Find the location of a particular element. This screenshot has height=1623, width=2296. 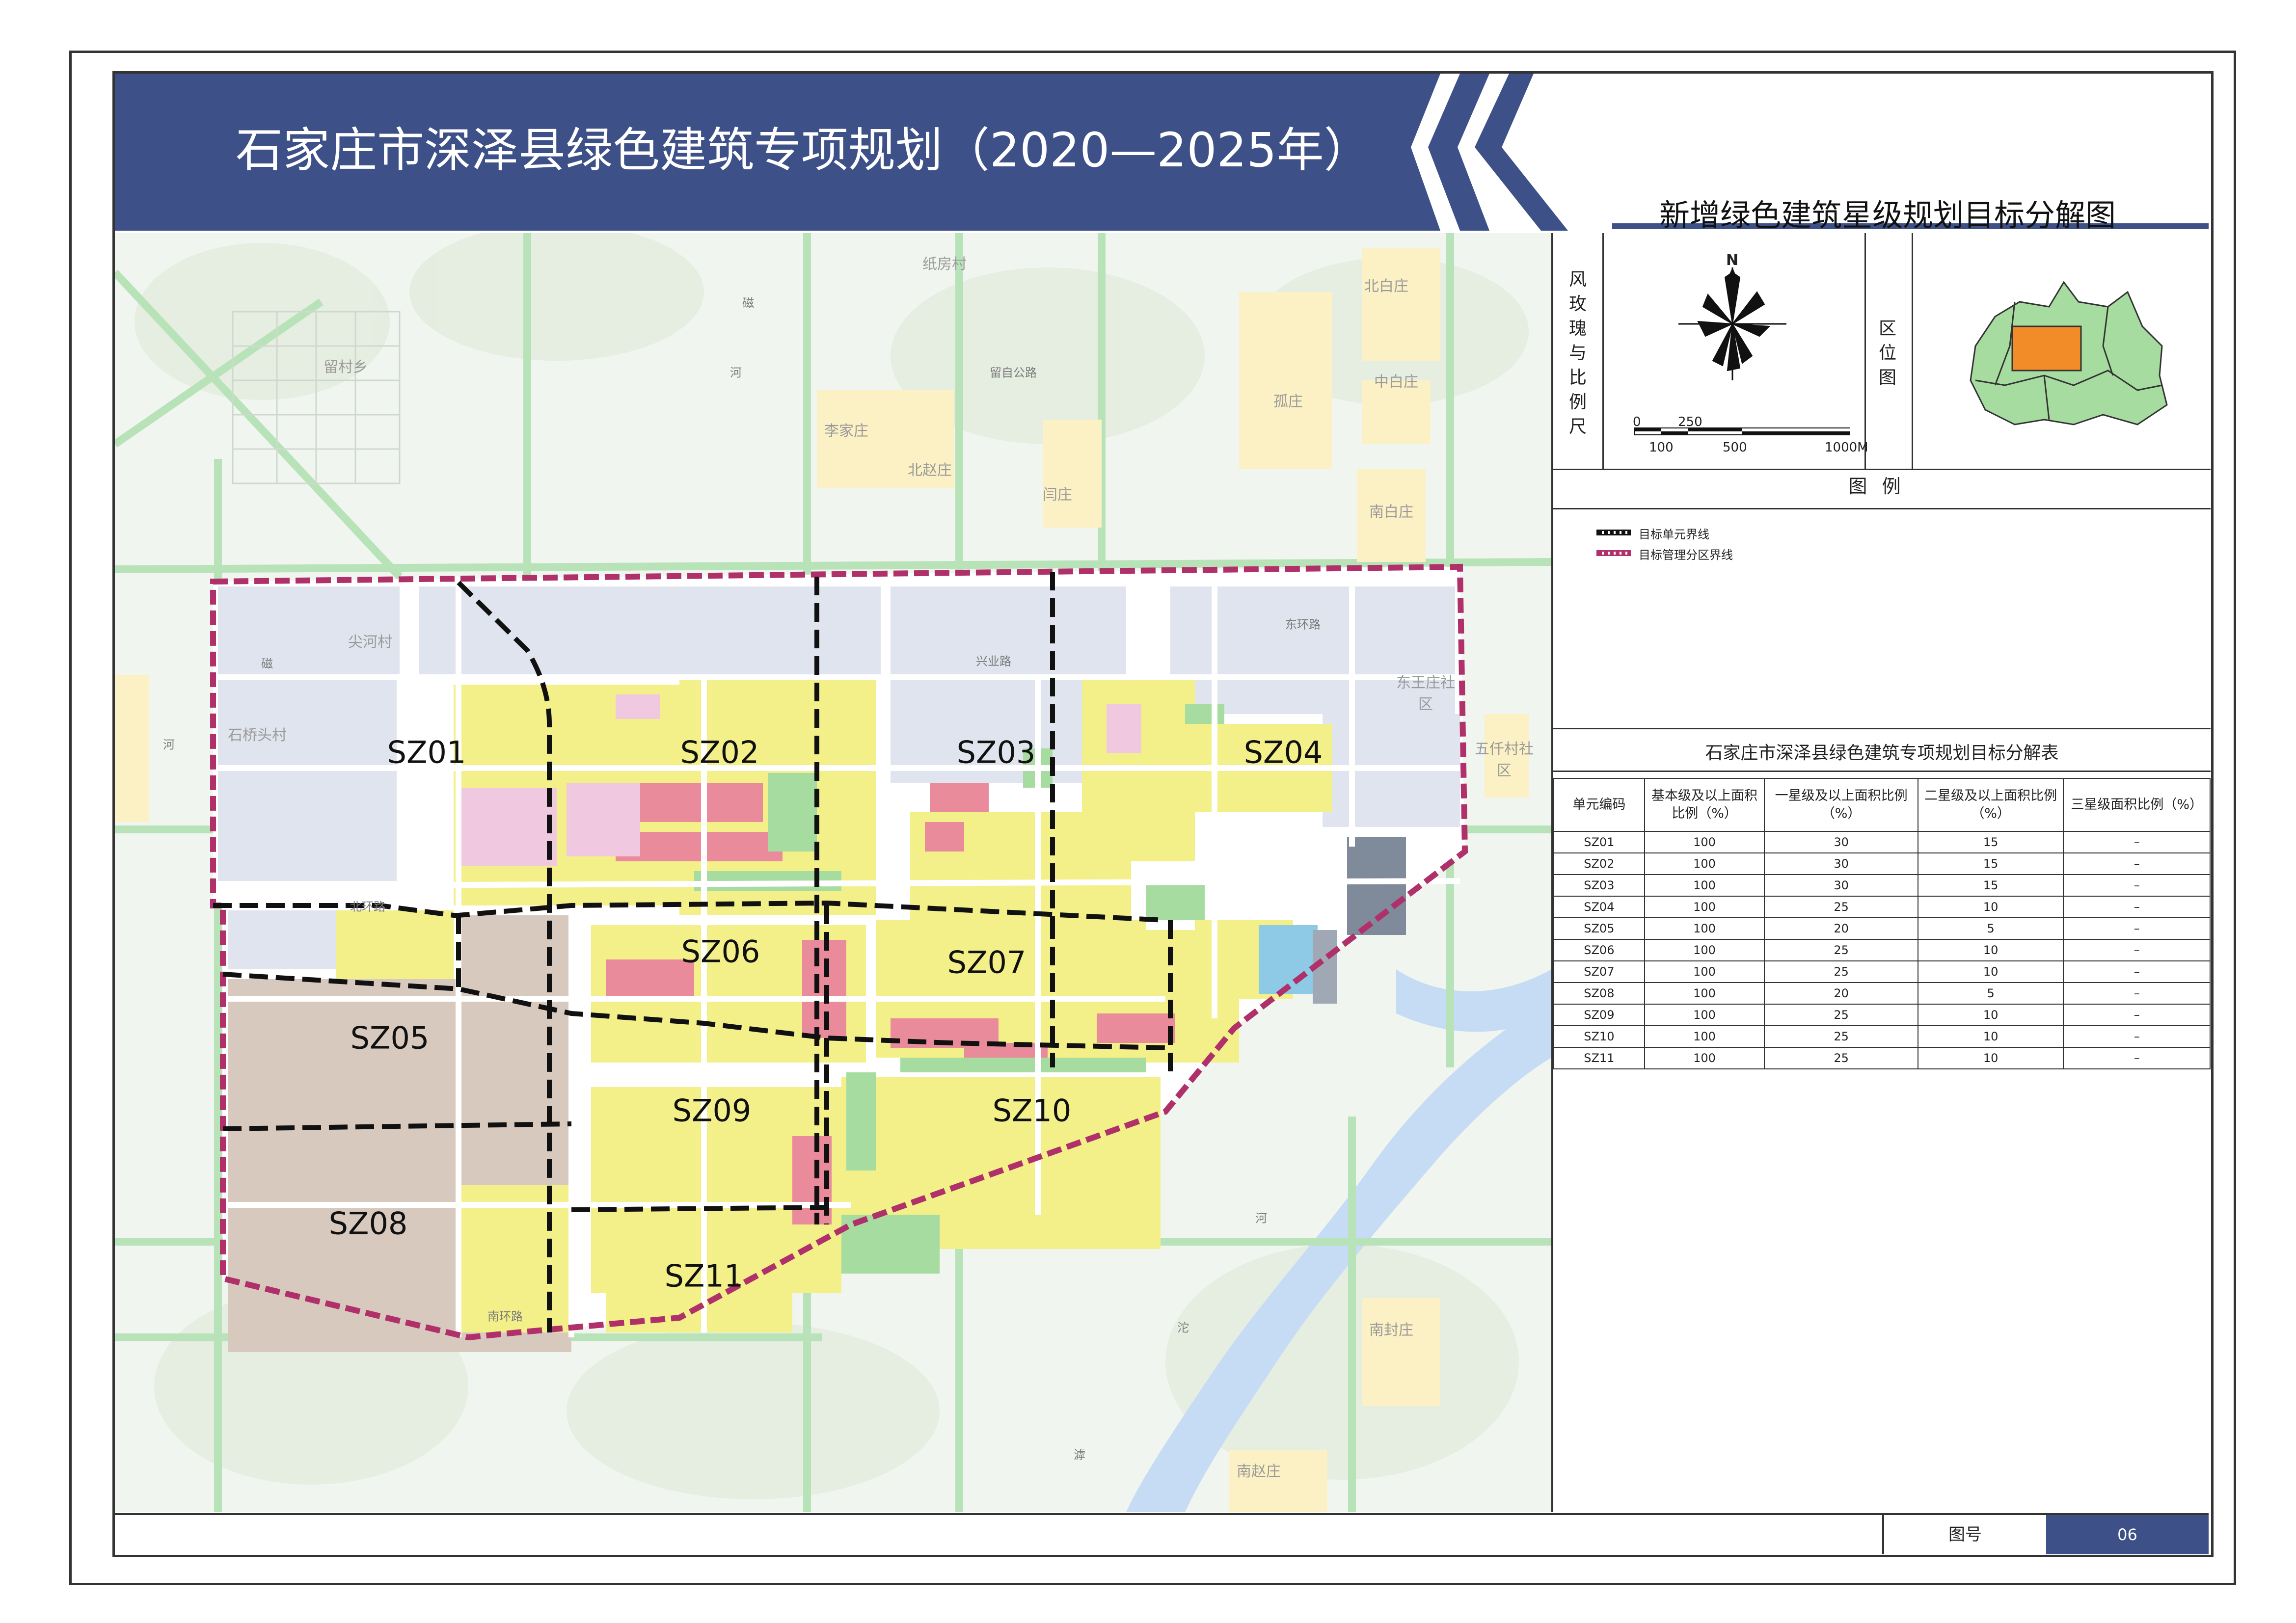

table-cell: 5 is located at coordinates (1990, 993).